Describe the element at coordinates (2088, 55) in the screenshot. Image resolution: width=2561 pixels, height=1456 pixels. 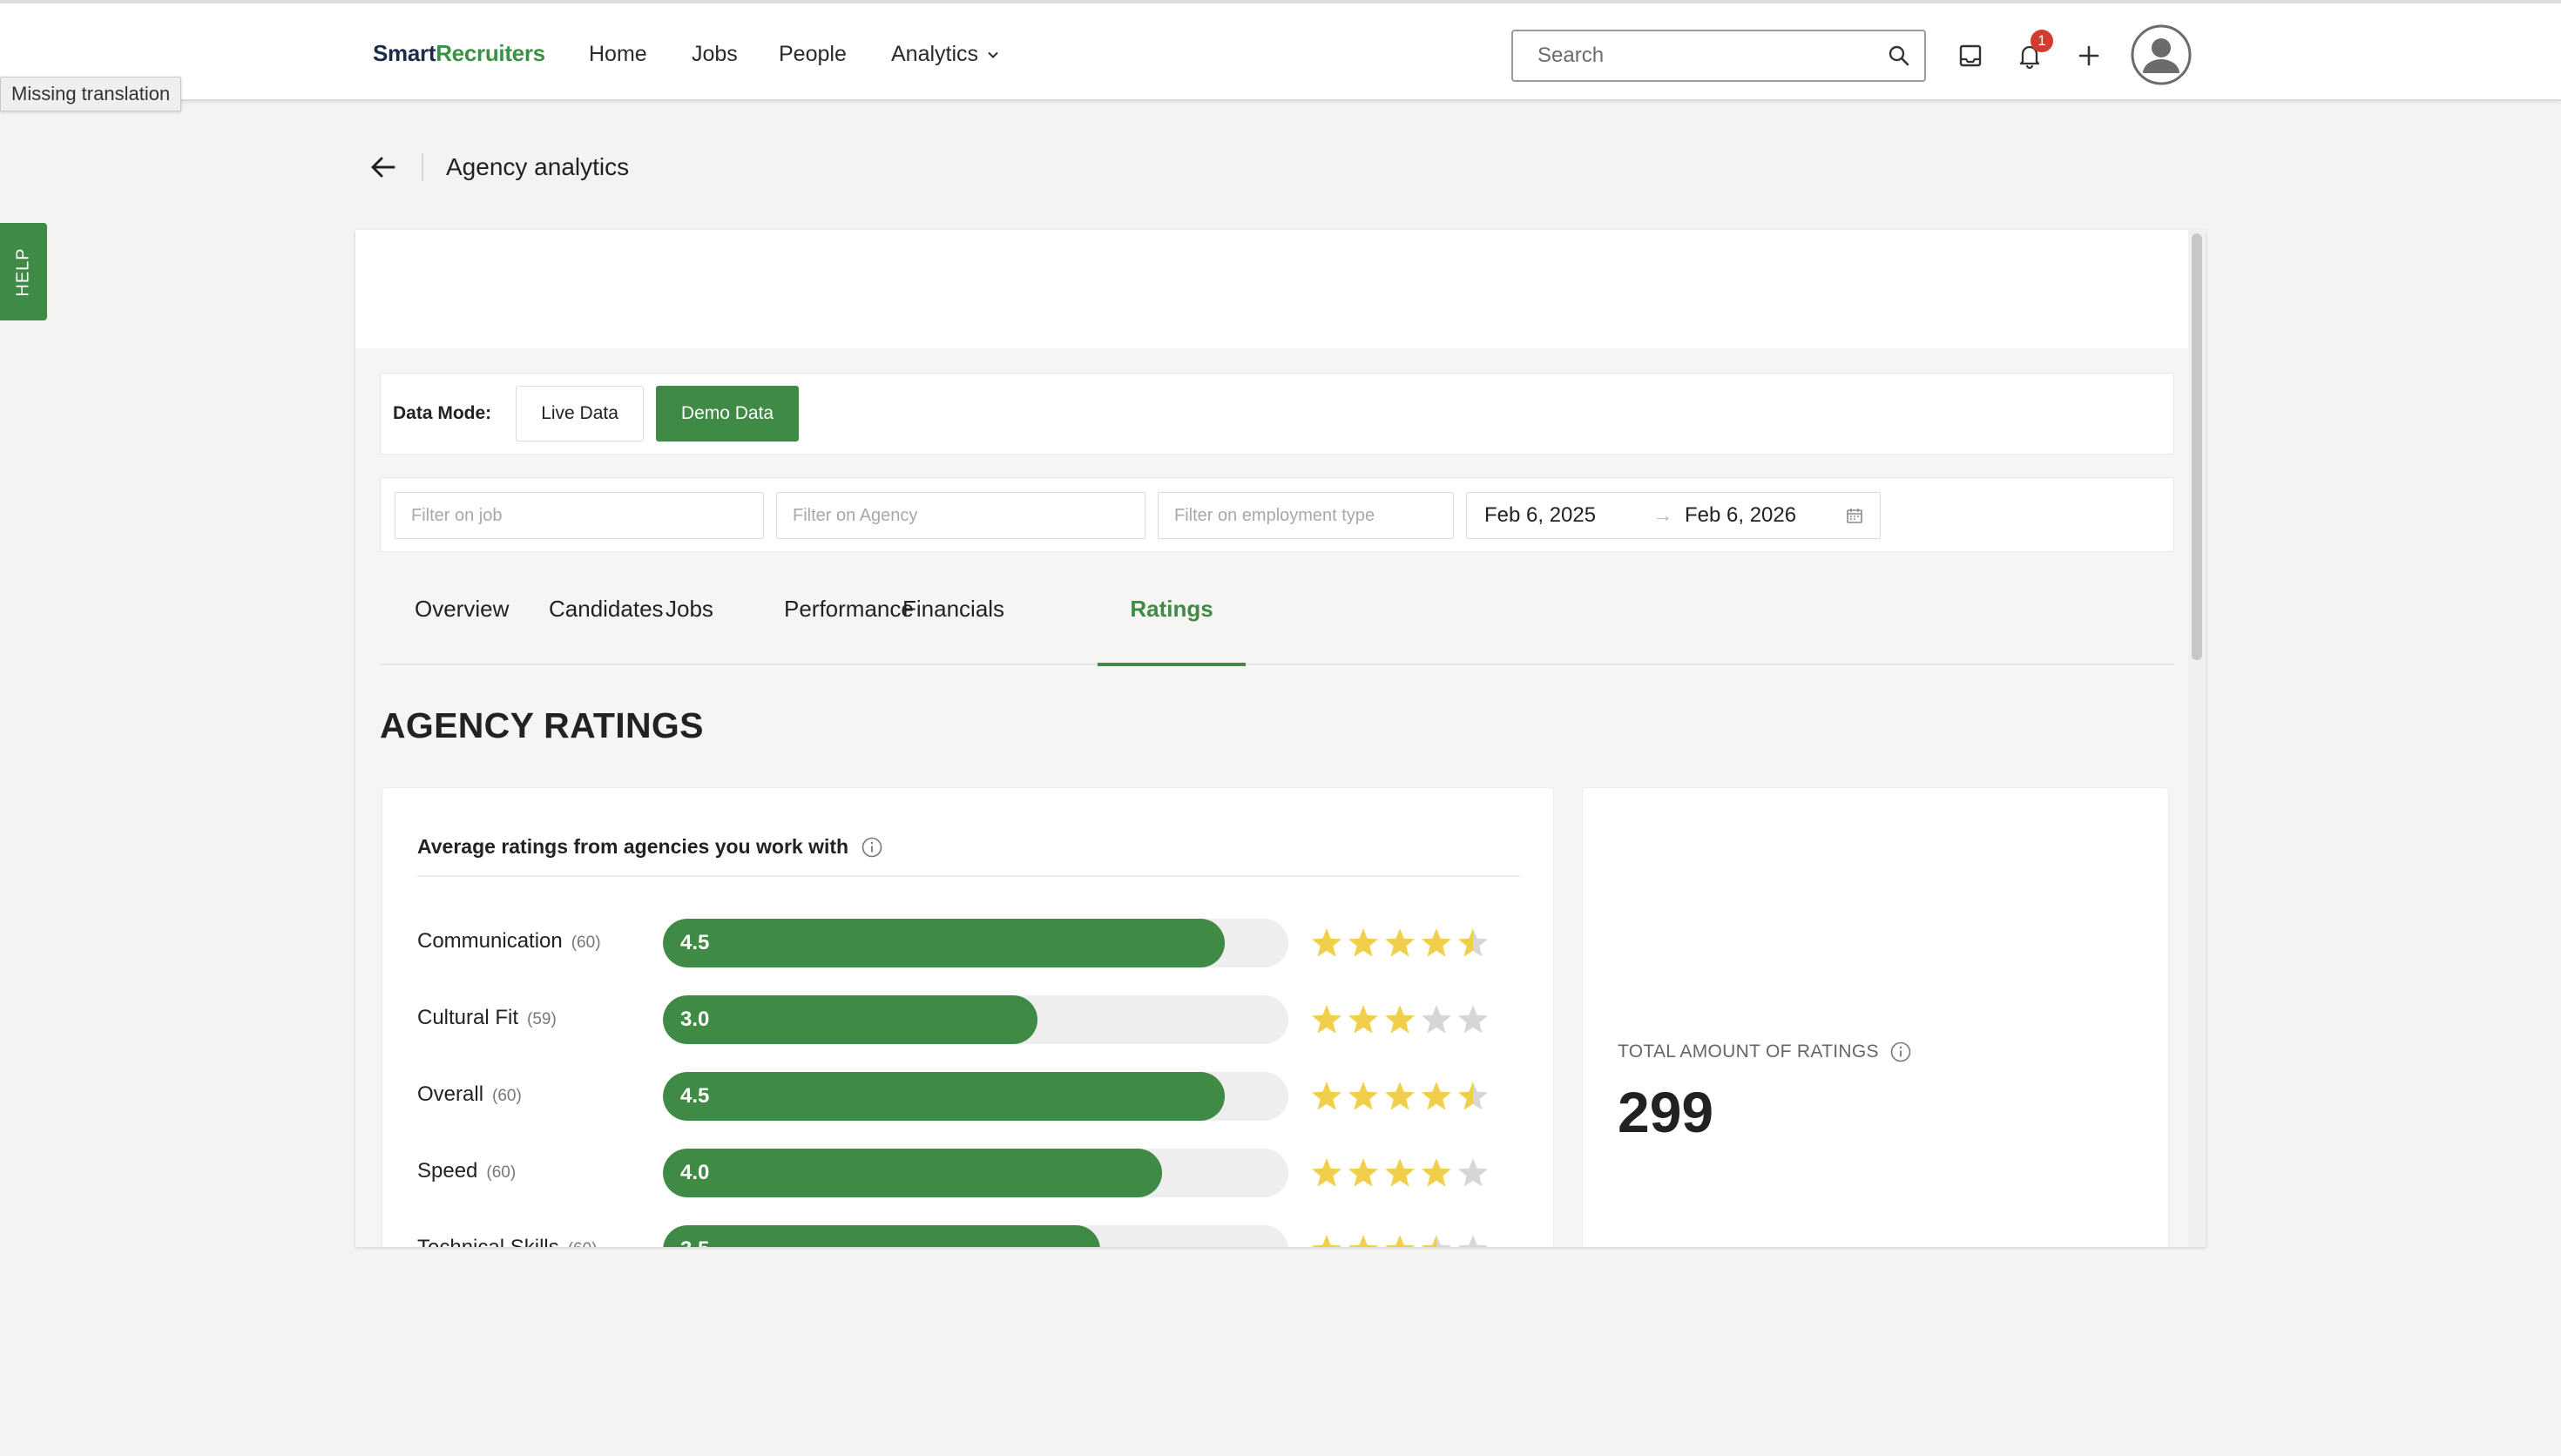
I see `plus-icon` at that location.